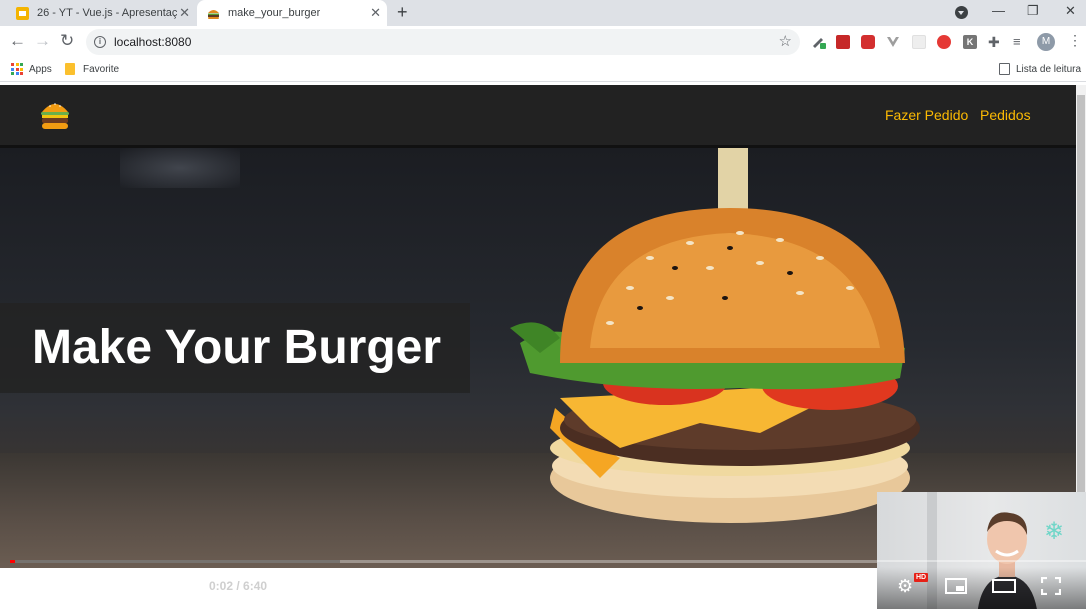 The height and width of the screenshot is (609, 1086). I want to click on snowflake-logo-icon: ❄, so click(1054, 531).